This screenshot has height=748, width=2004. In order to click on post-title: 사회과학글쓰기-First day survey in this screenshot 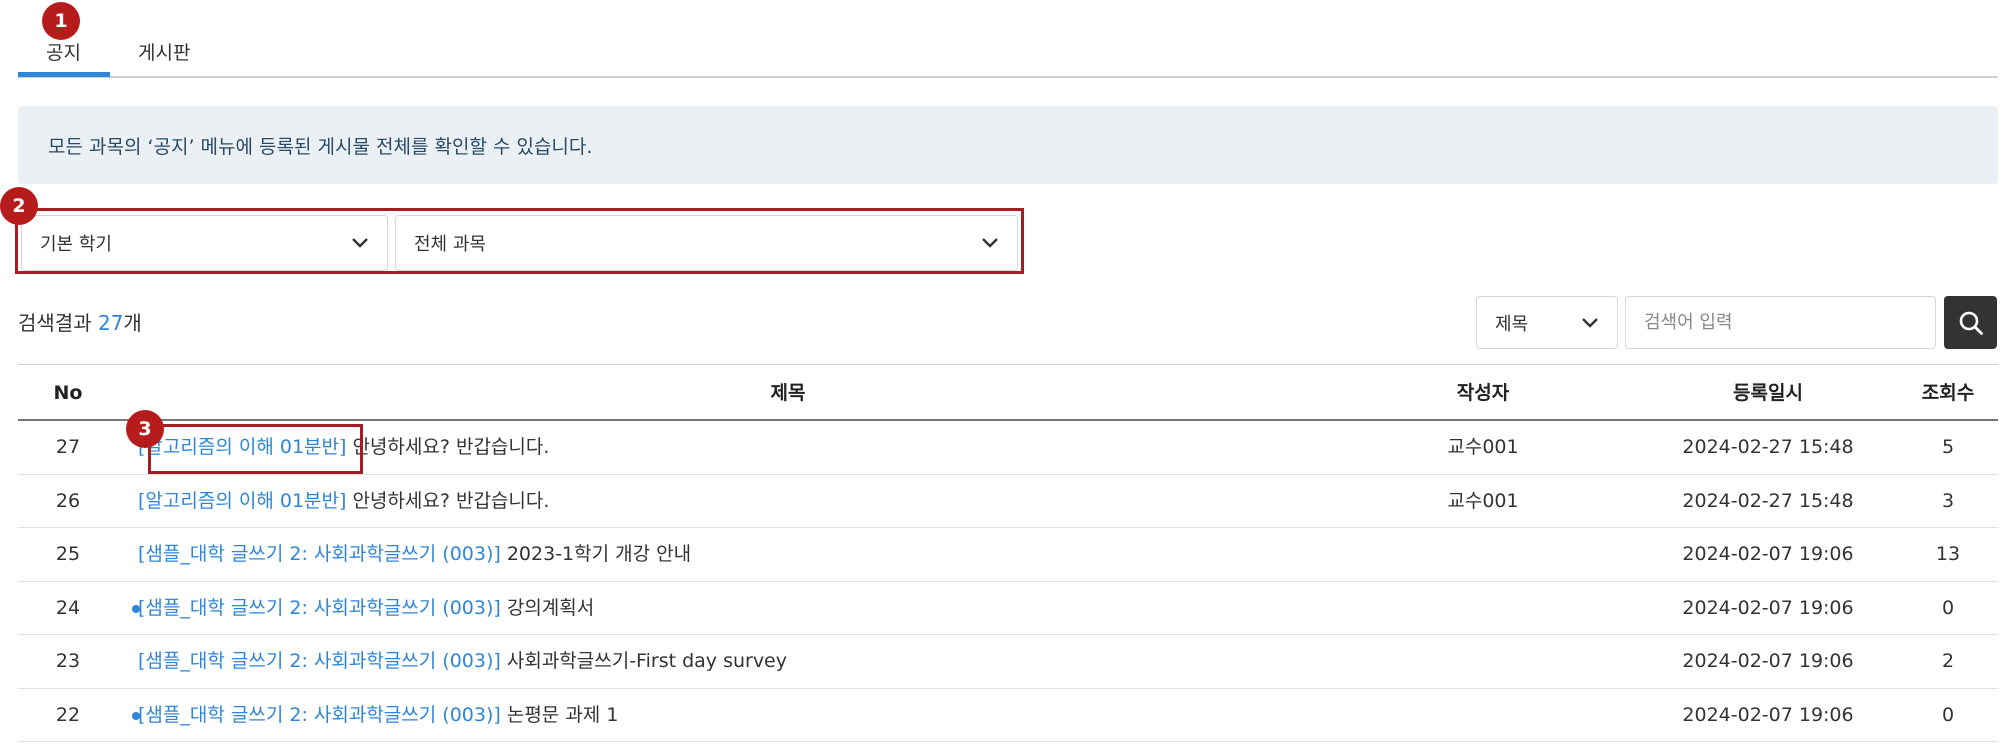, I will do `click(644, 661)`.